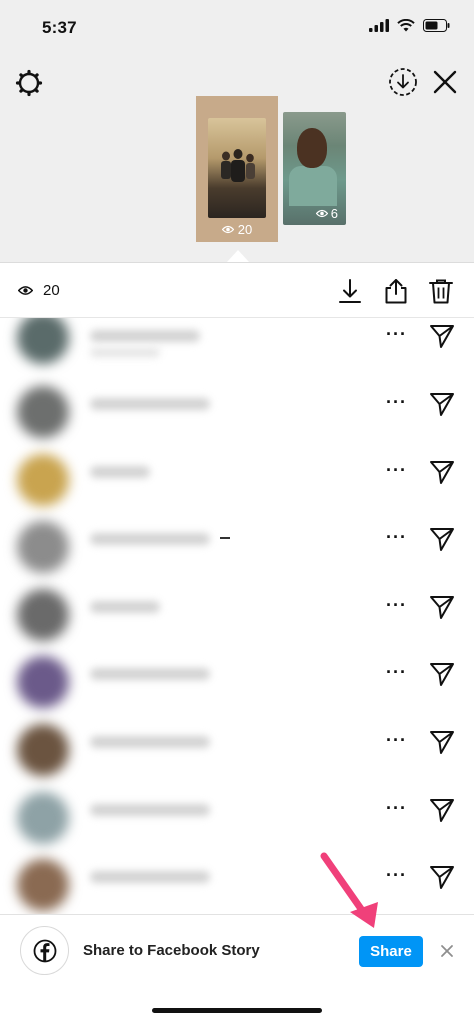 Image resolution: width=474 pixels, height=1024 pixels. I want to click on dismiss-icon, so click(447, 951).